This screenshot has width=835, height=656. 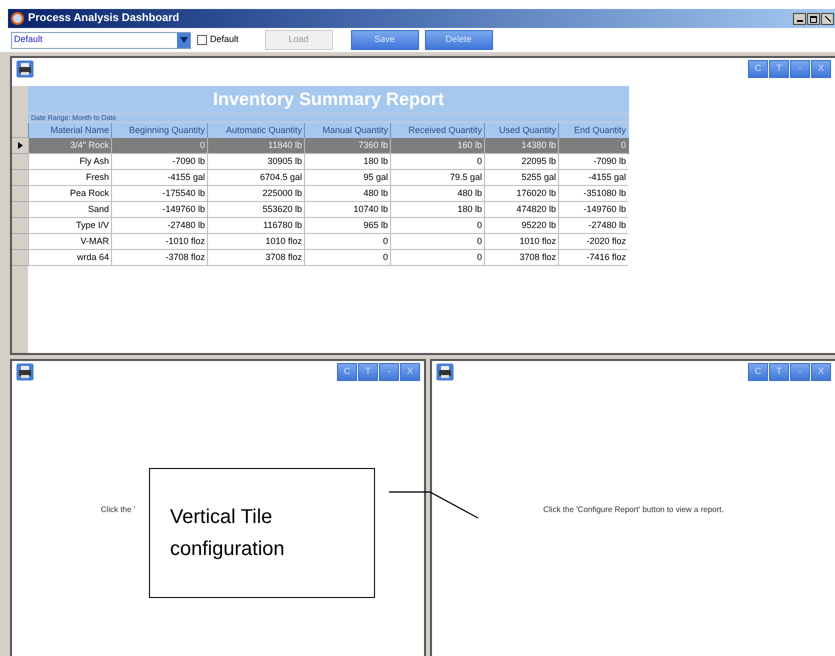 I want to click on row-pointer-icon, so click(x=20, y=145).